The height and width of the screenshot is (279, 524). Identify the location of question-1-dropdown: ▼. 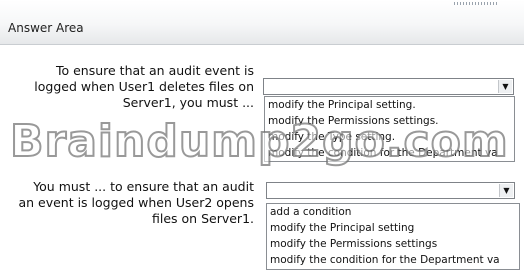
(388, 86).